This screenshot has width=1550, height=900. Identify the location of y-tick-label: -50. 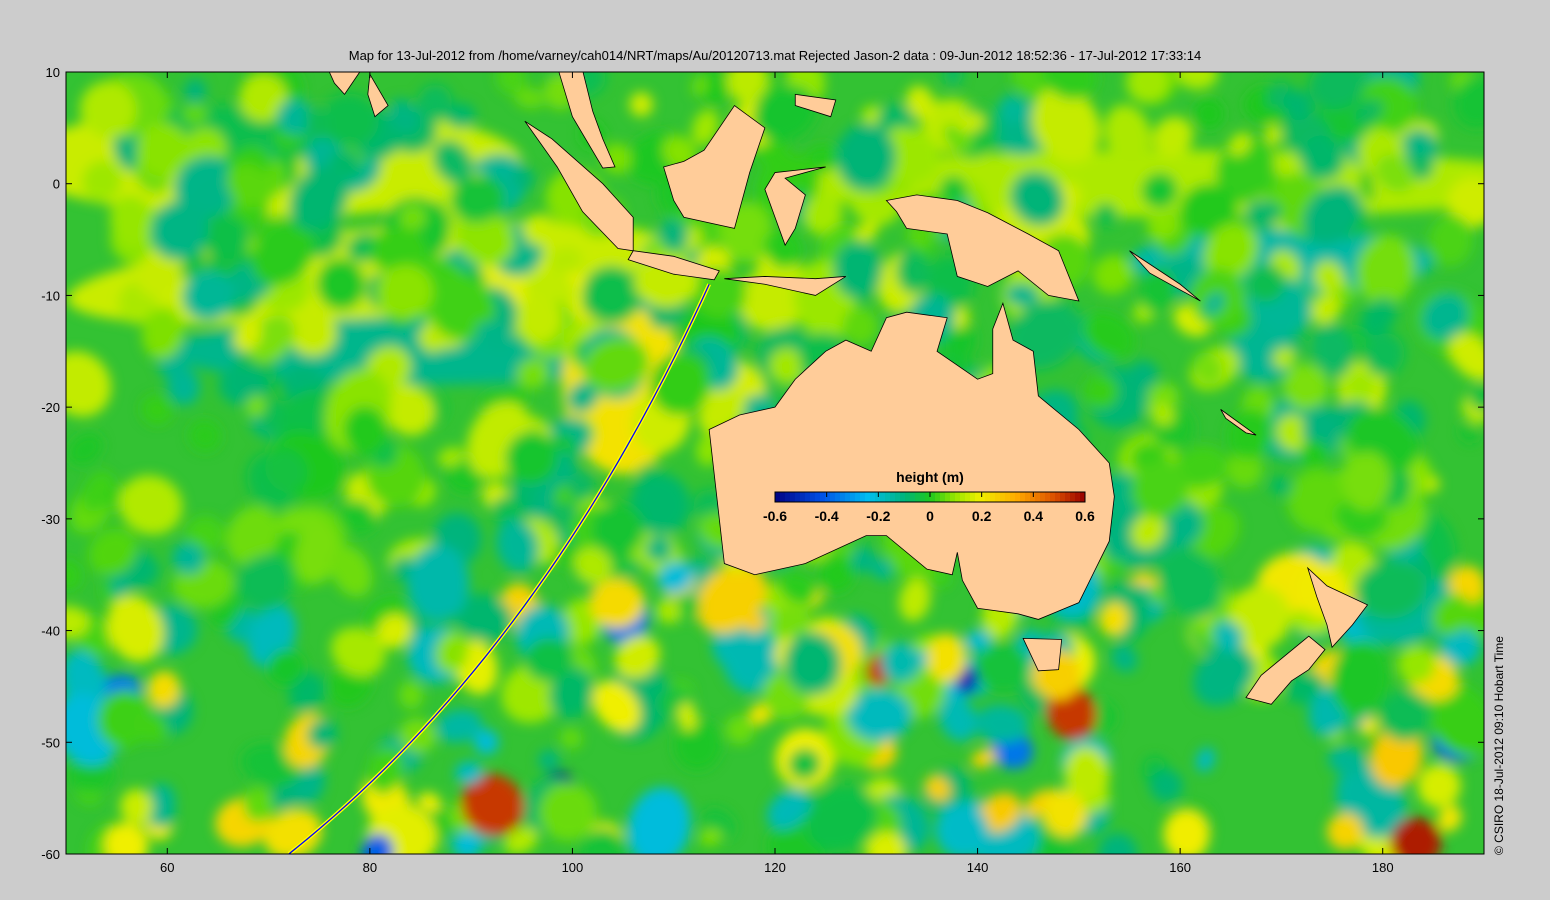
(50, 742).